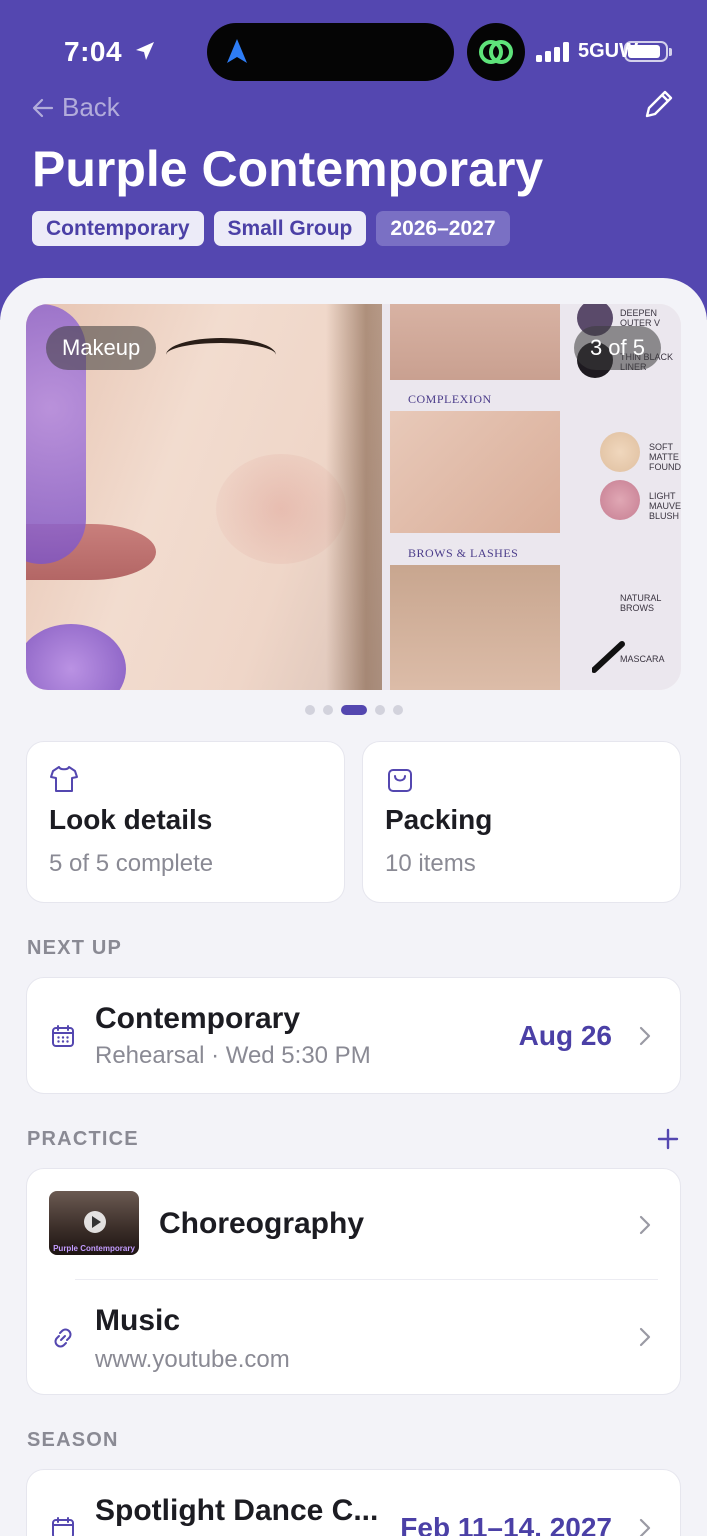  What do you see at coordinates (617, 348) in the screenshot?
I see `photo-counter-badge: 3 of 5` at bounding box center [617, 348].